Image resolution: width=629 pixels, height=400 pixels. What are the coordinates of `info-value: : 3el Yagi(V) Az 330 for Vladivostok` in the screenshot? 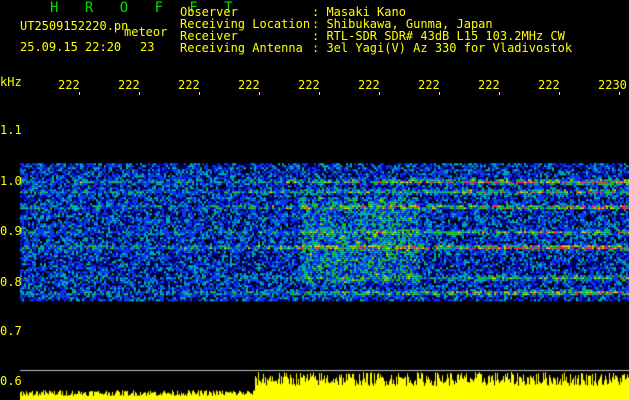 It's located at (442, 48).